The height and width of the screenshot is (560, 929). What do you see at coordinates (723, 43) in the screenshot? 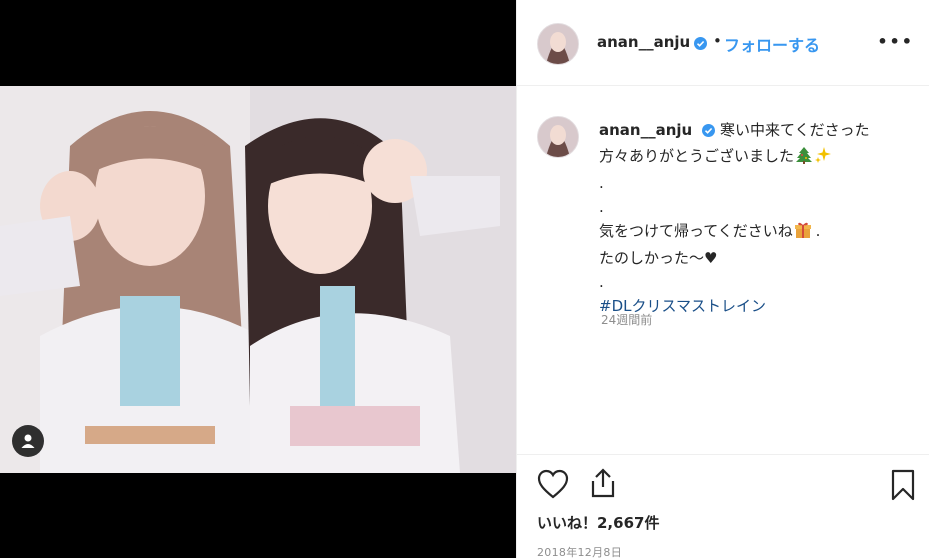
I see `post-header: anan__anju • フォローする •••` at bounding box center [723, 43].